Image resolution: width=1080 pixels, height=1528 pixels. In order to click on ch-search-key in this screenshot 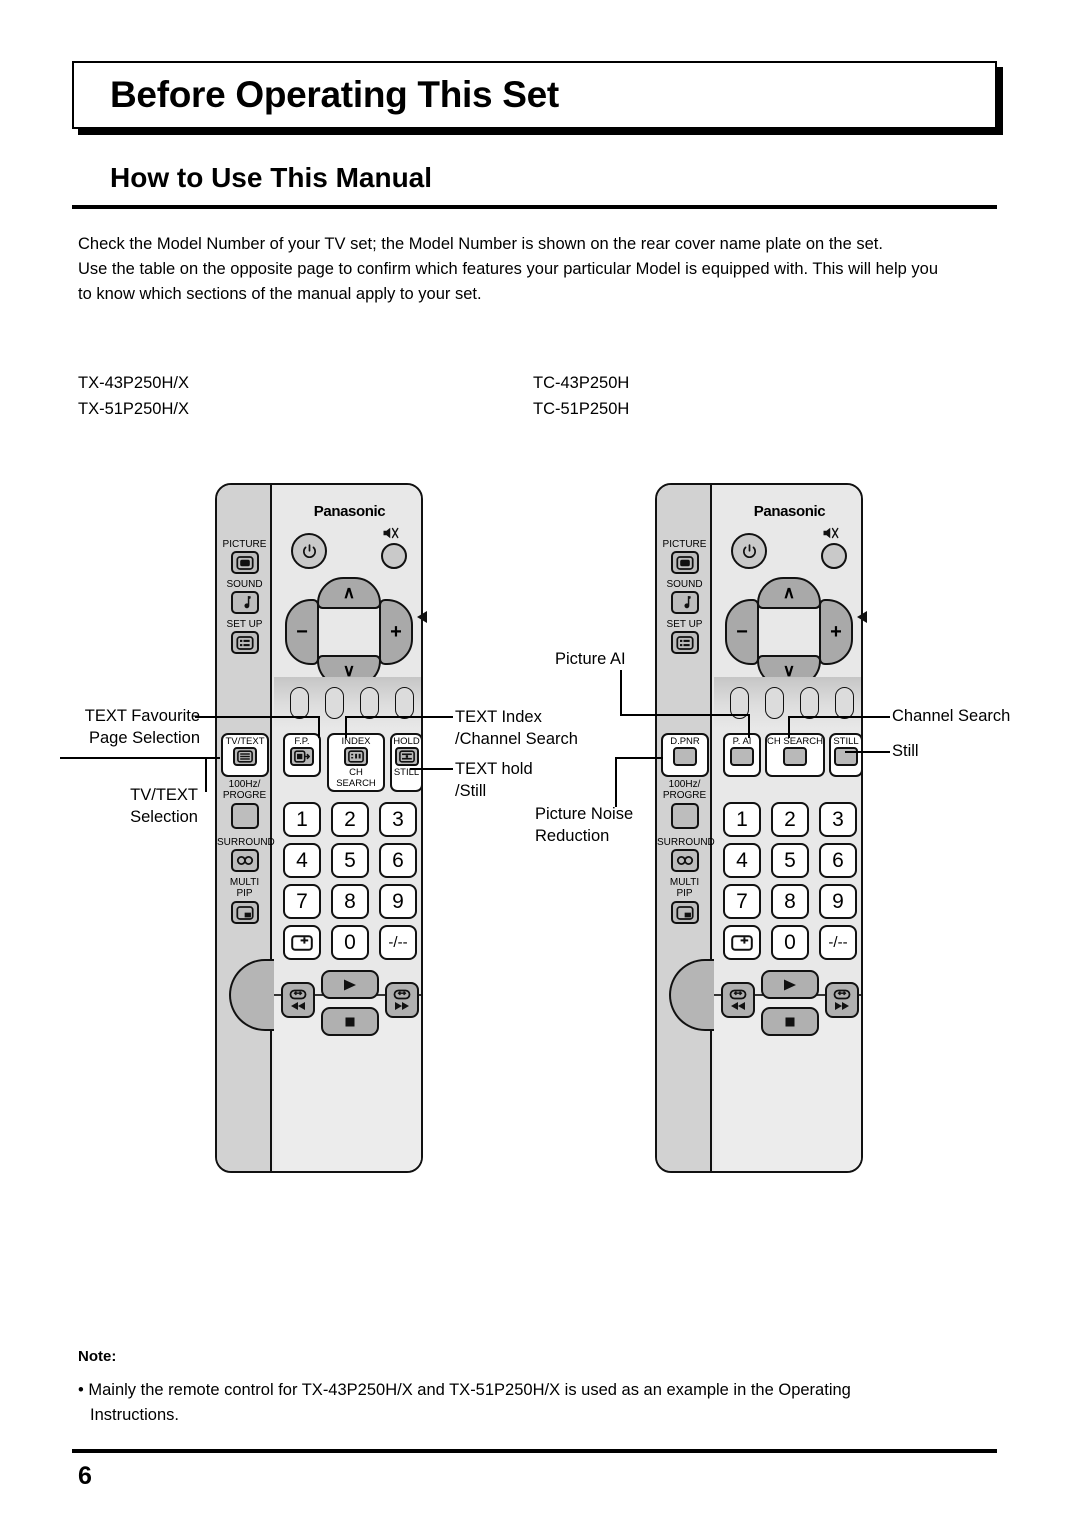, I will do `click(795, 756)`.